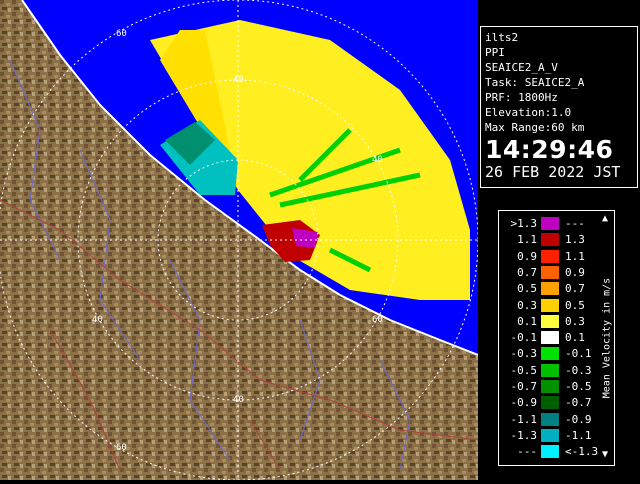 This screenshot has height=484, width=640. Describe the element at coordinates (97, 320) in the screenshot. I see `ring-label-w40: 40` at that location.